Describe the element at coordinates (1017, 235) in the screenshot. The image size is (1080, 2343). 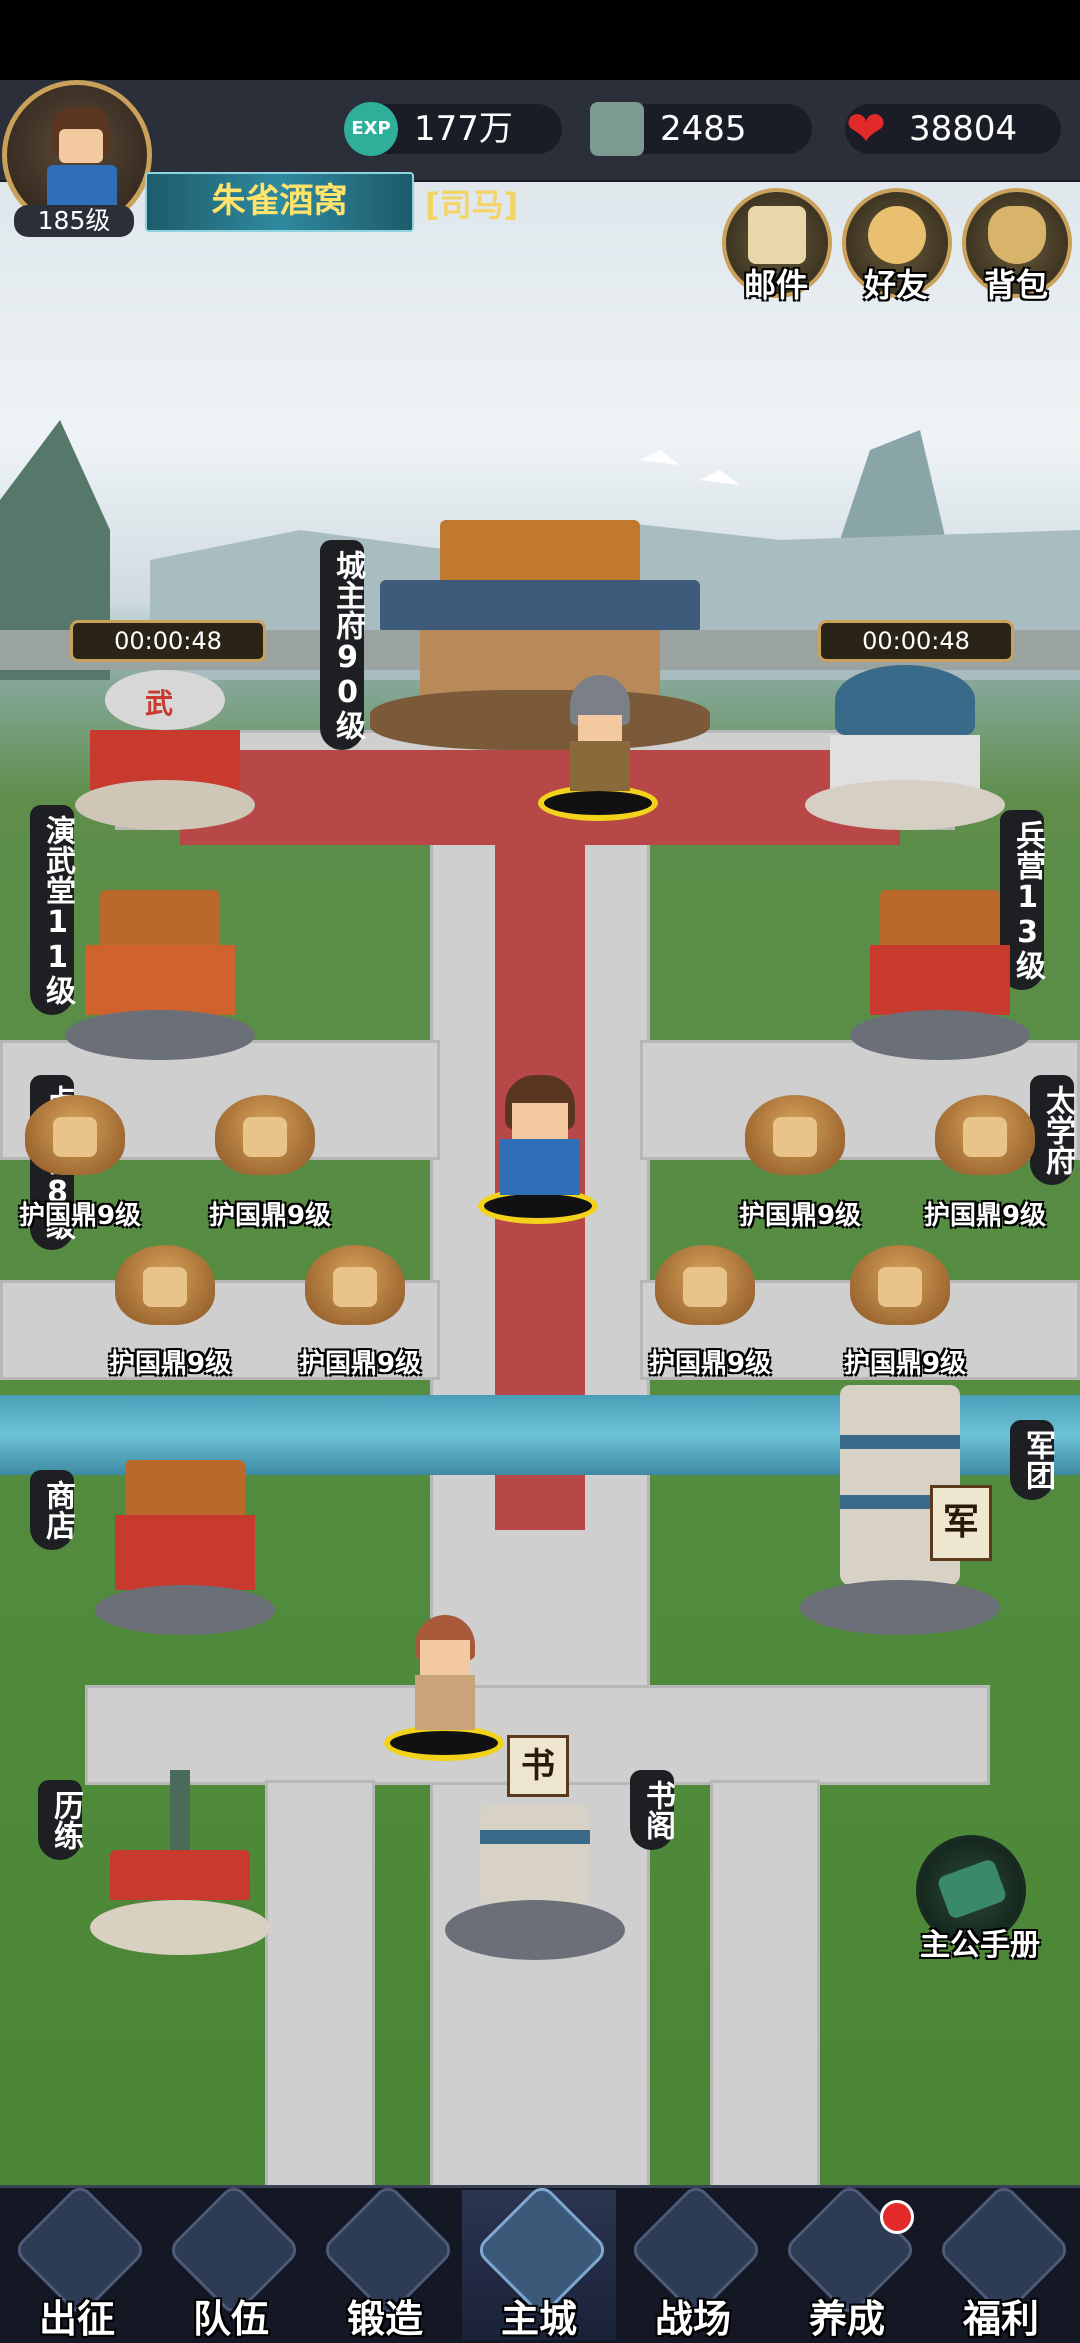
I see `bag-icon` at that location.